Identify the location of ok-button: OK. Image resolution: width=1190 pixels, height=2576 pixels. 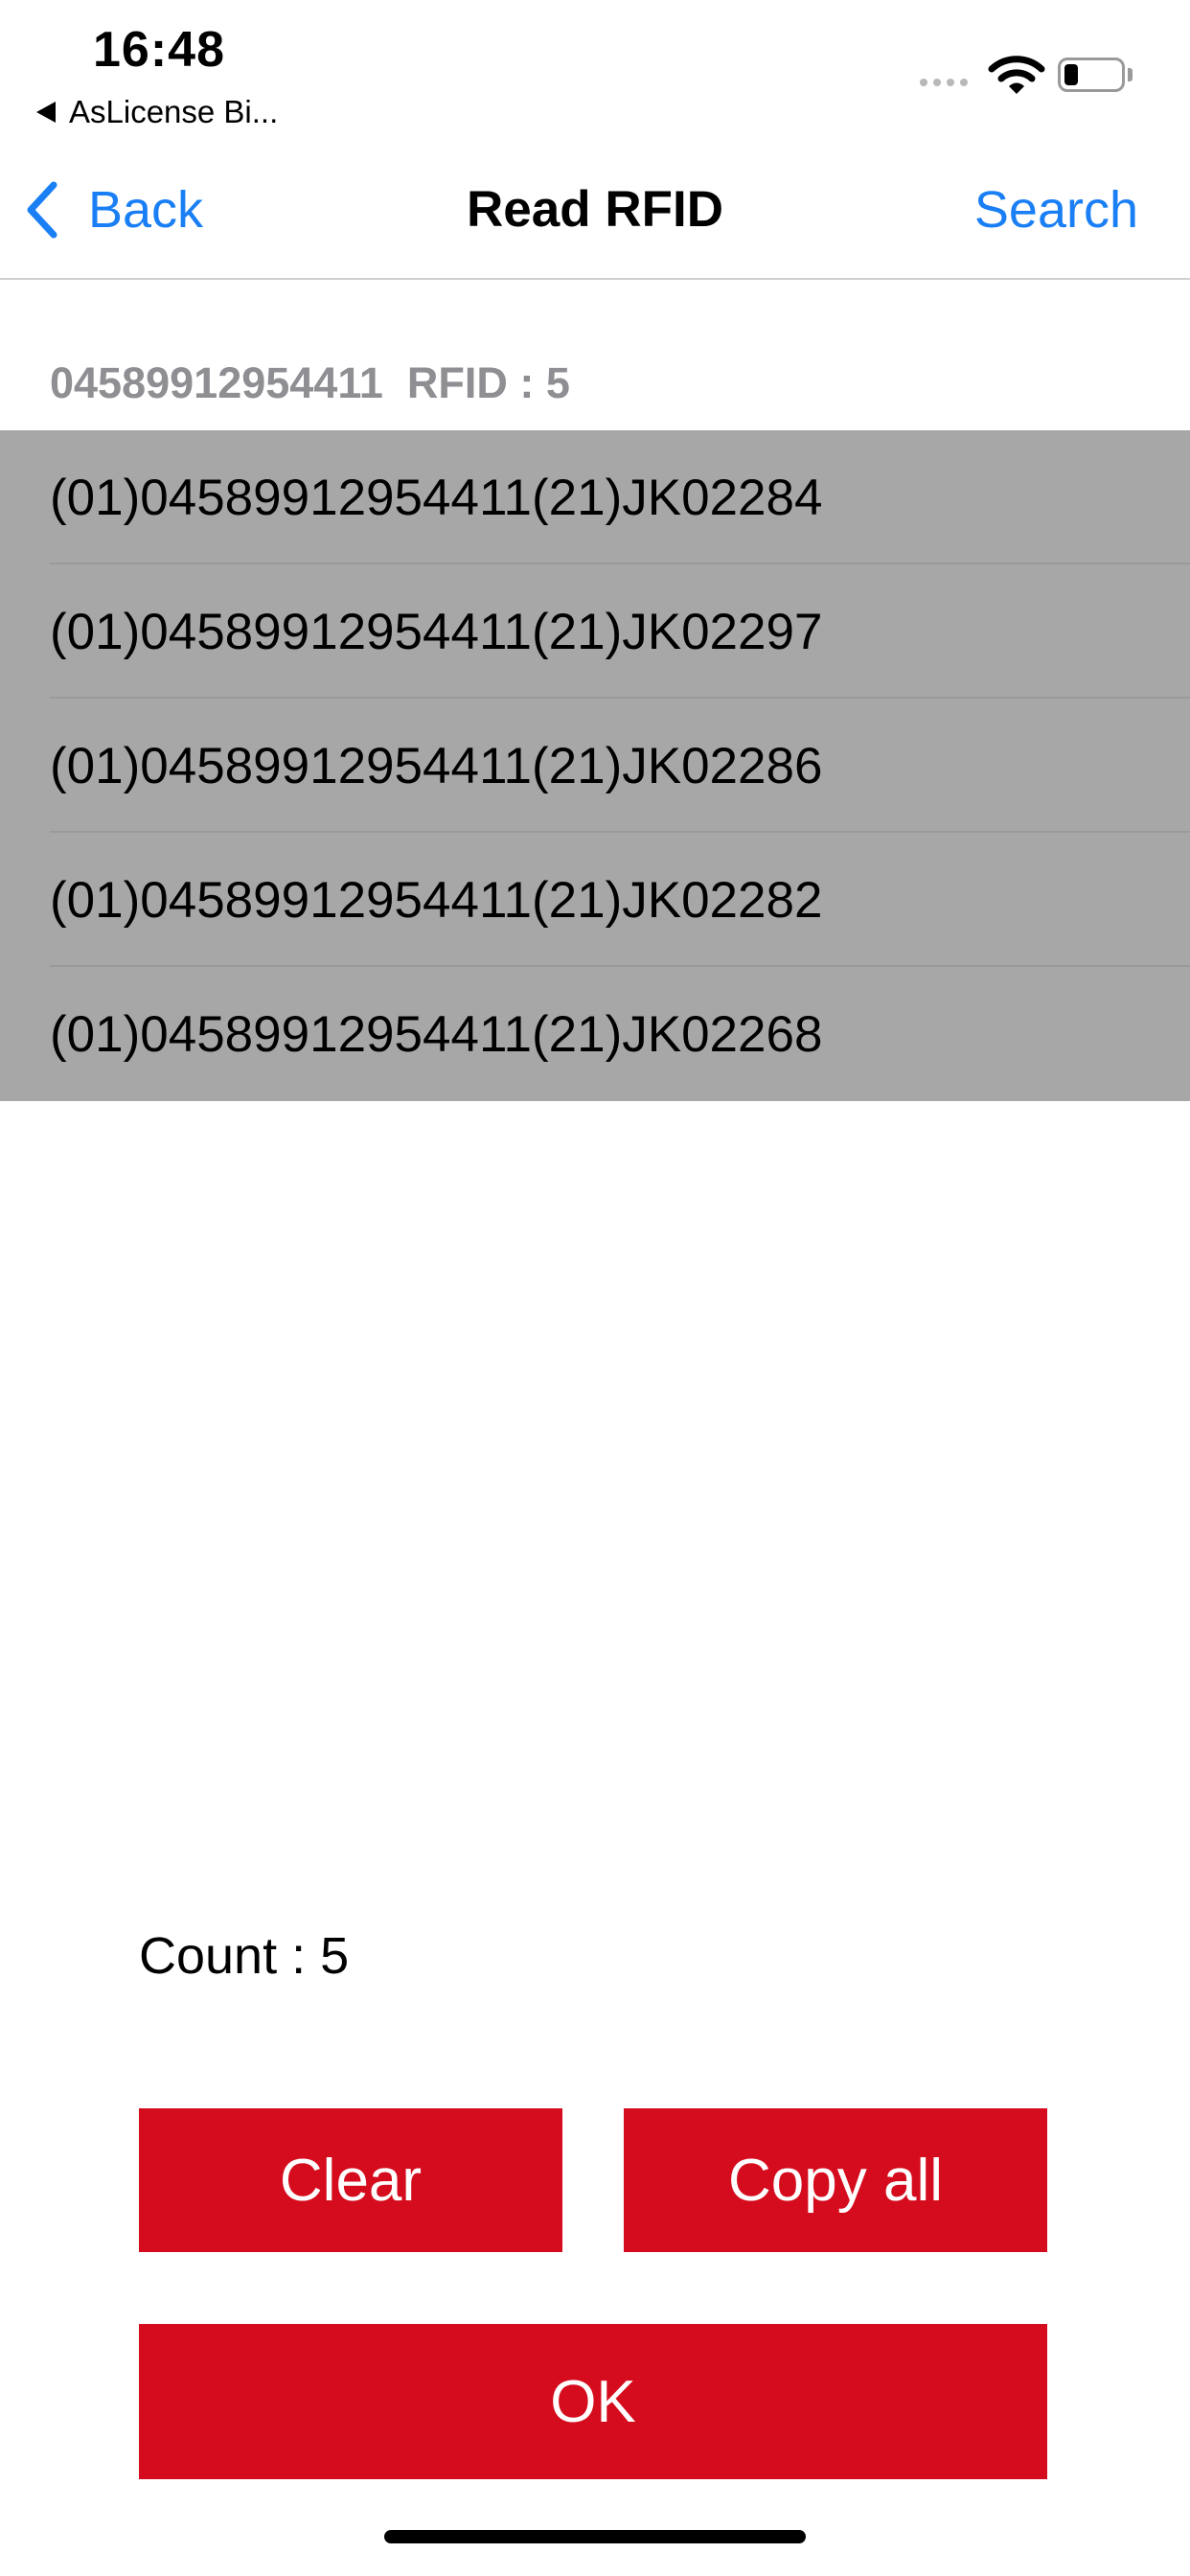
(593, 2401).